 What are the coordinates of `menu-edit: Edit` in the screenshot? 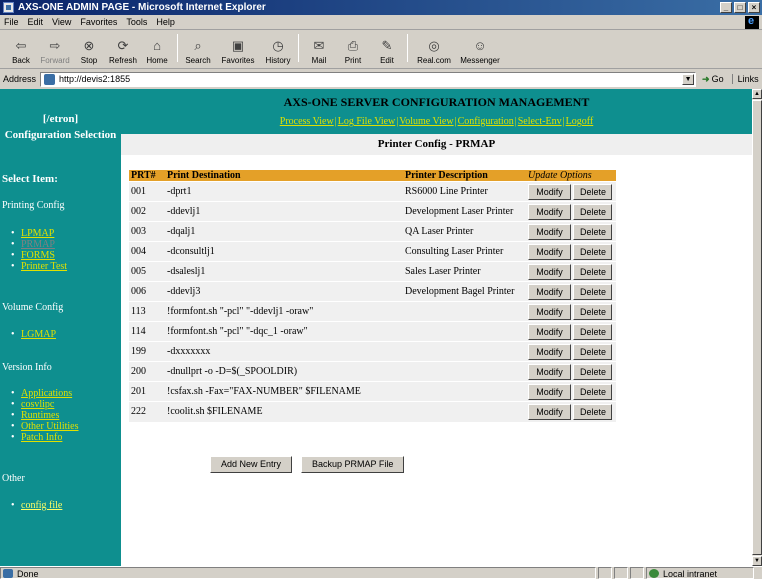 It's located at (36, 22).